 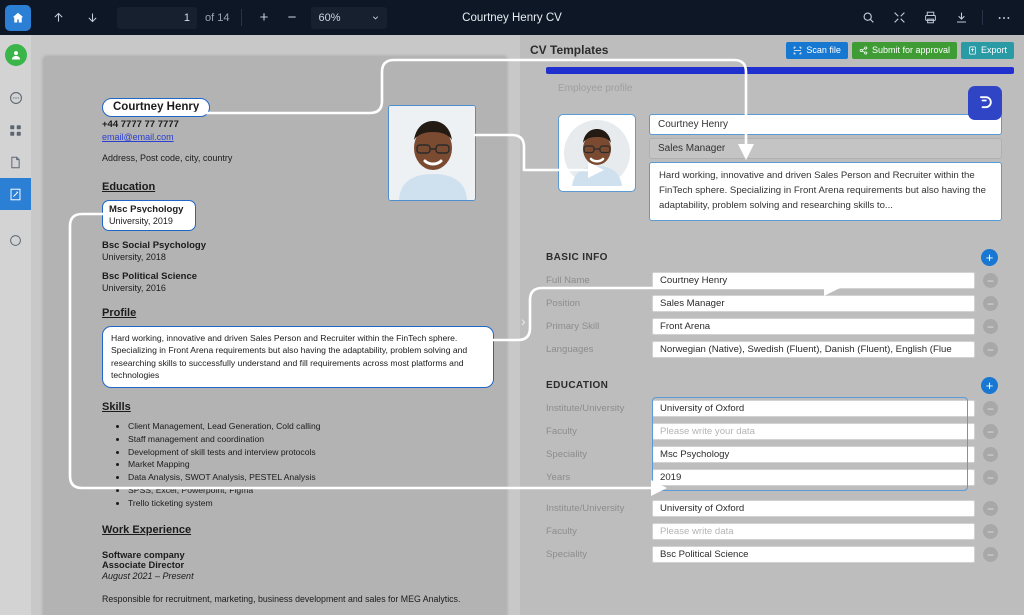 What do you see at coordinates (1004, 18) in the screenshot?
I see `more-icon` at bounding box center [1004, 18].